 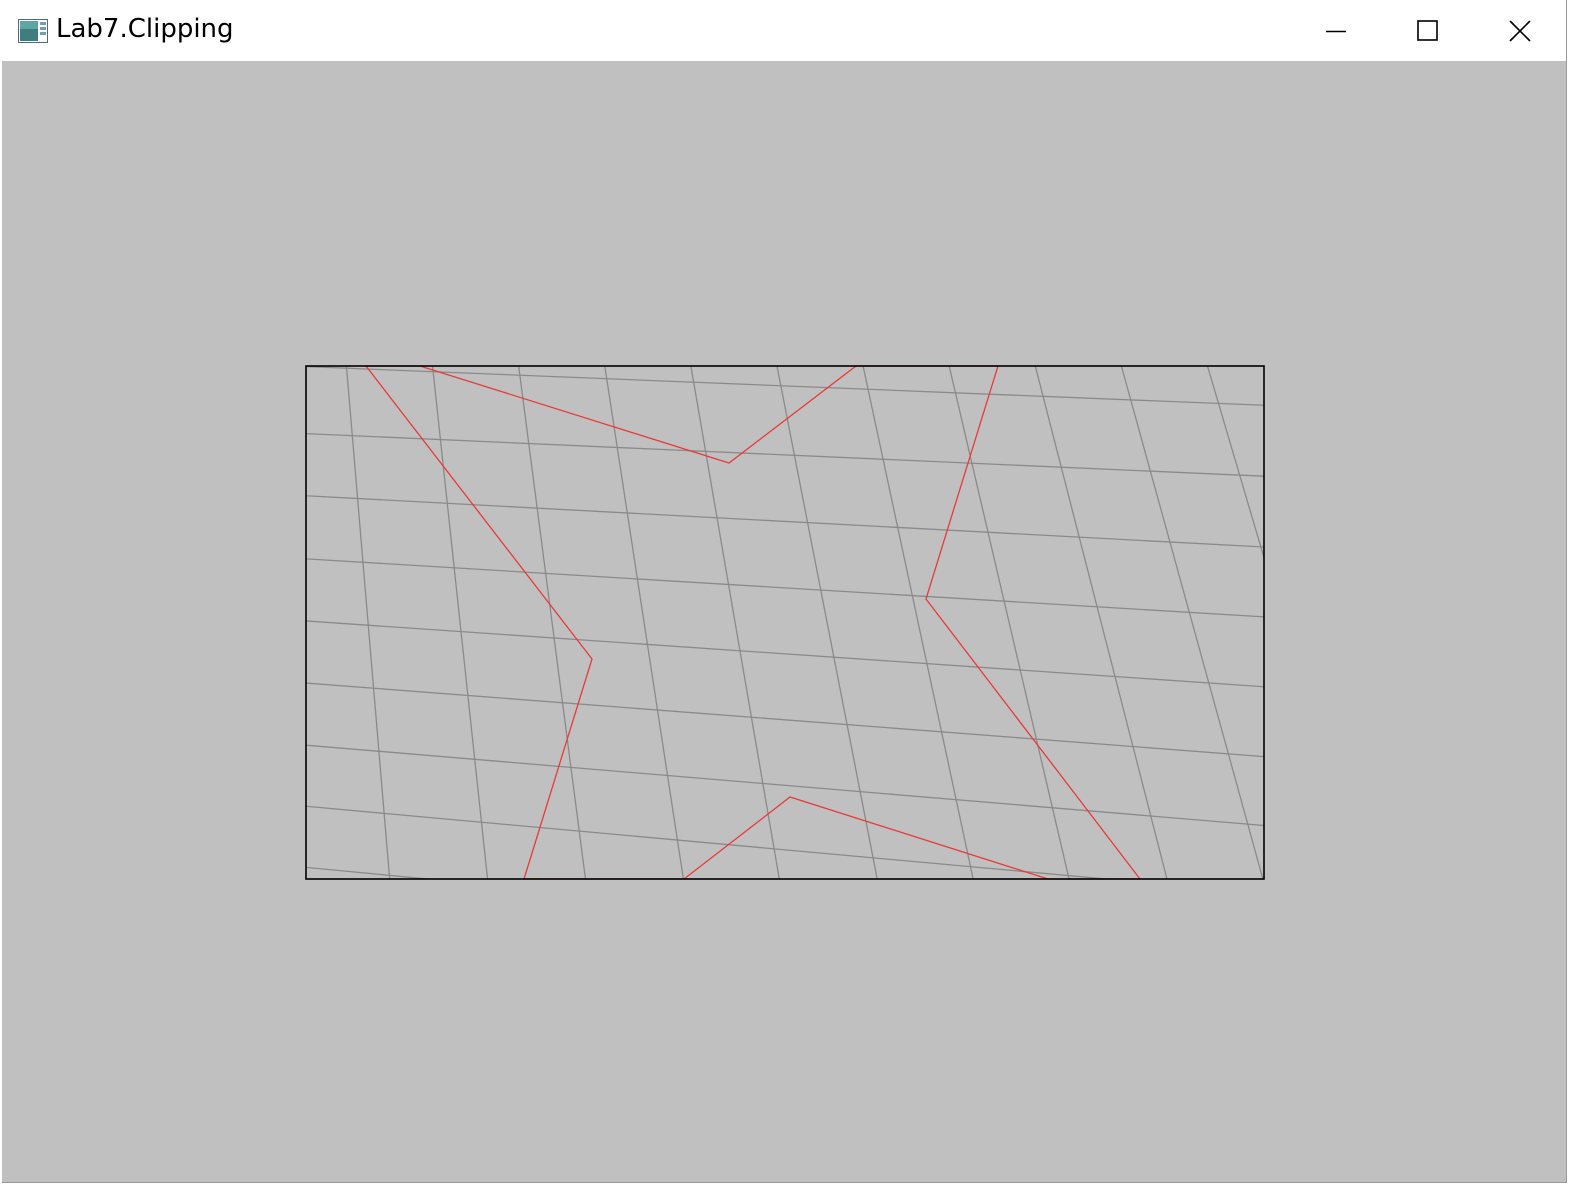 I want to click on minimize-button, so click(x=1336, y=30).